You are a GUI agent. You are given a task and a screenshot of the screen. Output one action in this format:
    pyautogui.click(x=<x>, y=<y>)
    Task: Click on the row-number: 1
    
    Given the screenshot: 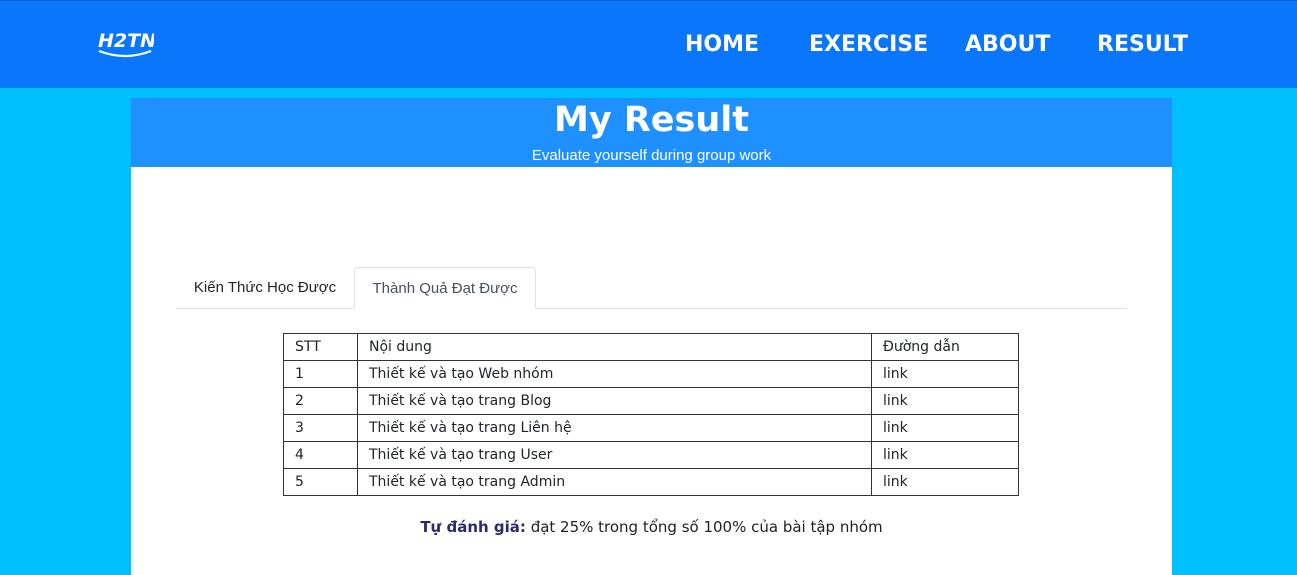 What is the action you would take?
    pyautogui.click(x=320, y=374)
    